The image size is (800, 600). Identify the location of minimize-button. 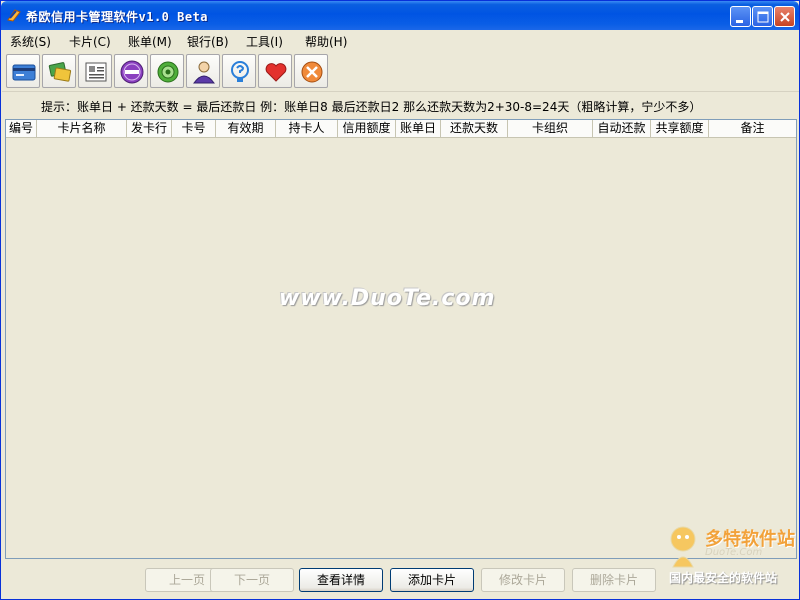
(740, 16).